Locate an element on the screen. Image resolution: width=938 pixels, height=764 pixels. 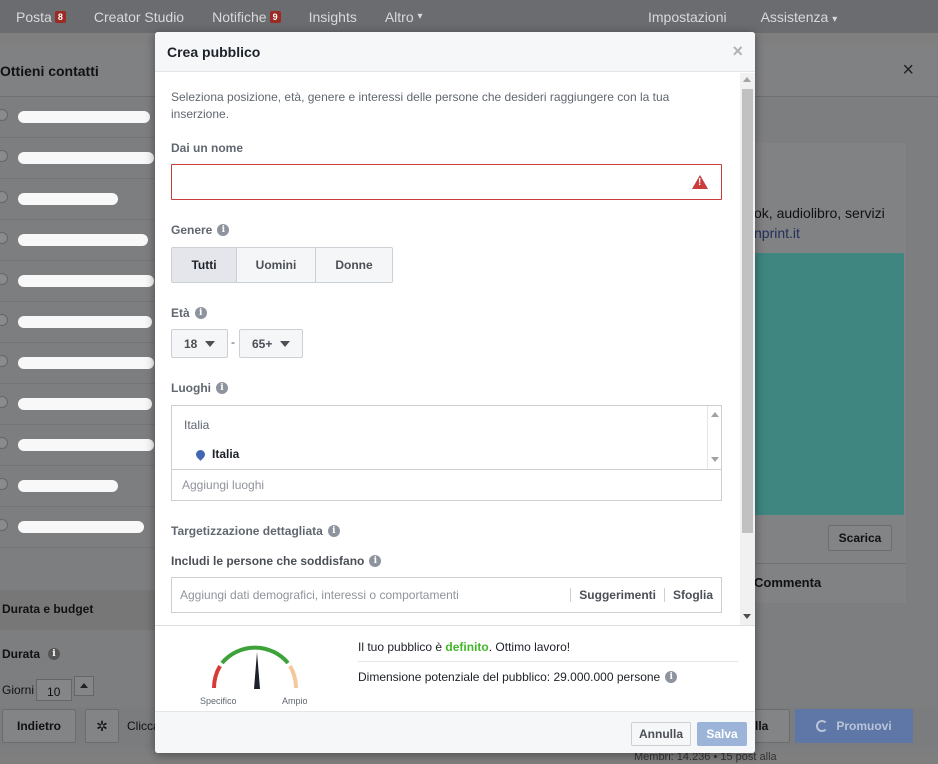
save-button: Salva is located at coordinates (722, 734).